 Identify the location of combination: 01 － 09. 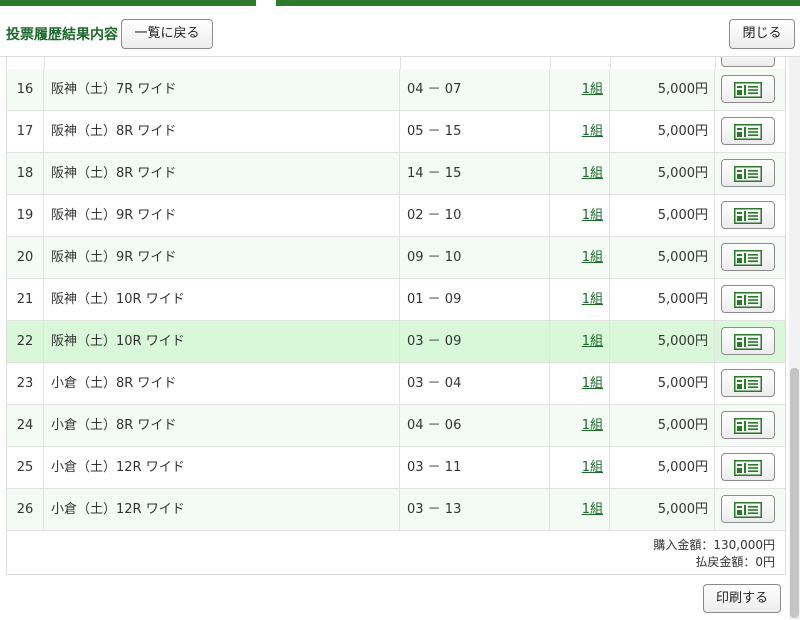
(475, 299).